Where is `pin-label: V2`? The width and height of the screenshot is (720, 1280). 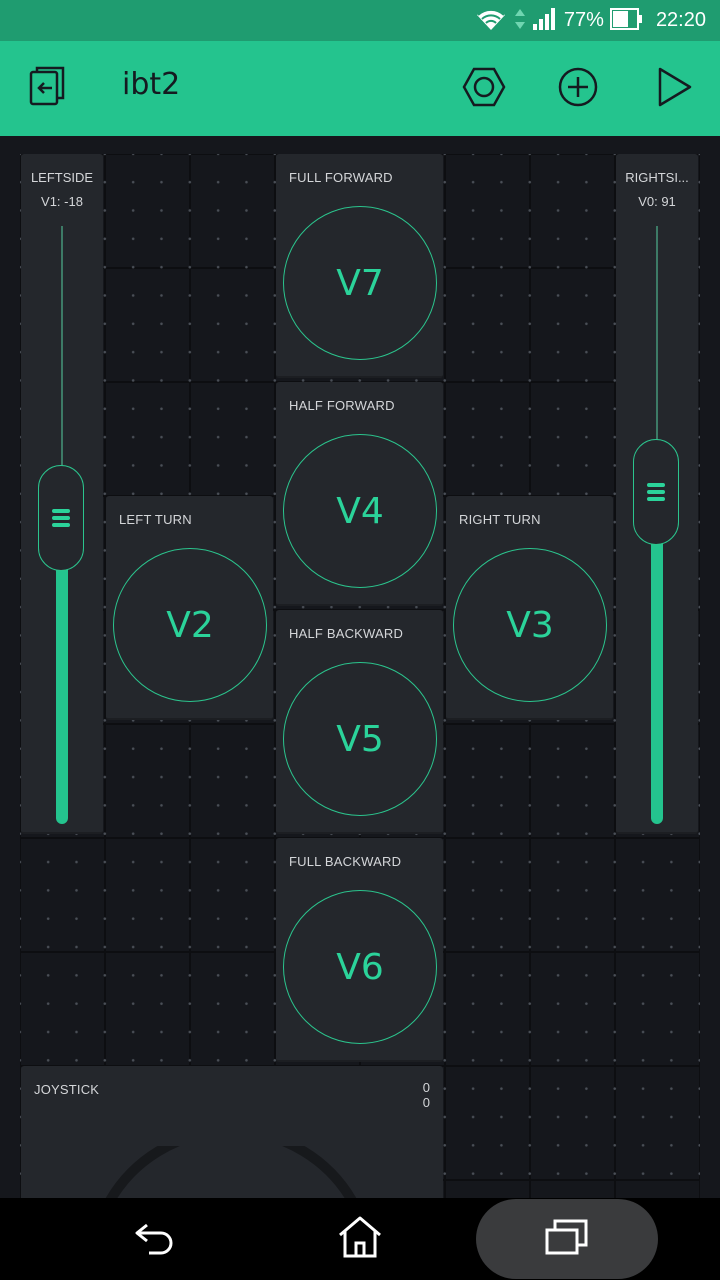 pin-label: V2 is located at coordinates (190, 625).